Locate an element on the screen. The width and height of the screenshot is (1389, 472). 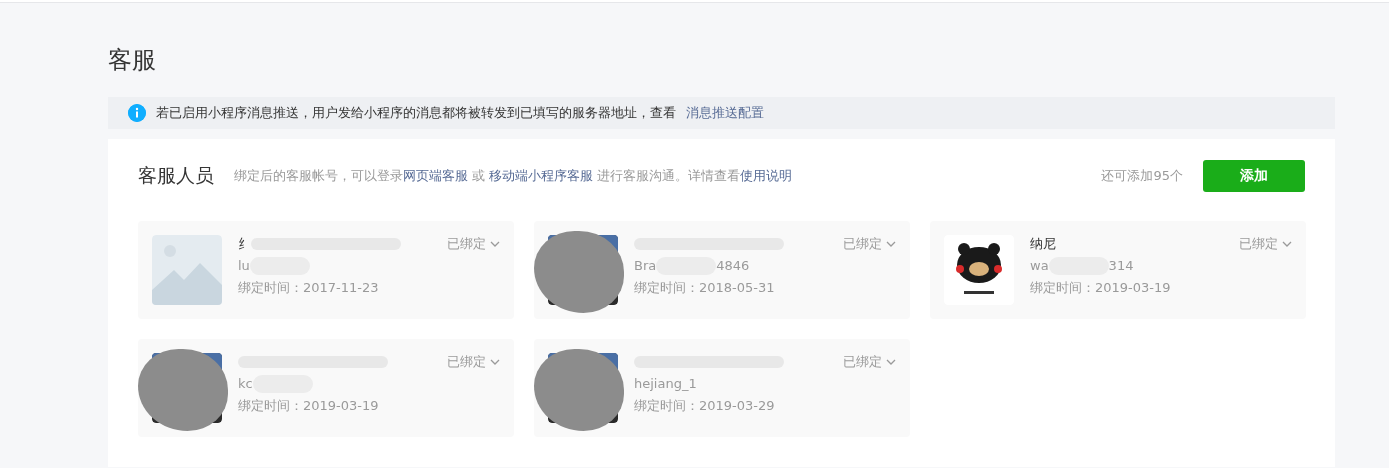
account-id: Bra is located at coordinates (645, 266).